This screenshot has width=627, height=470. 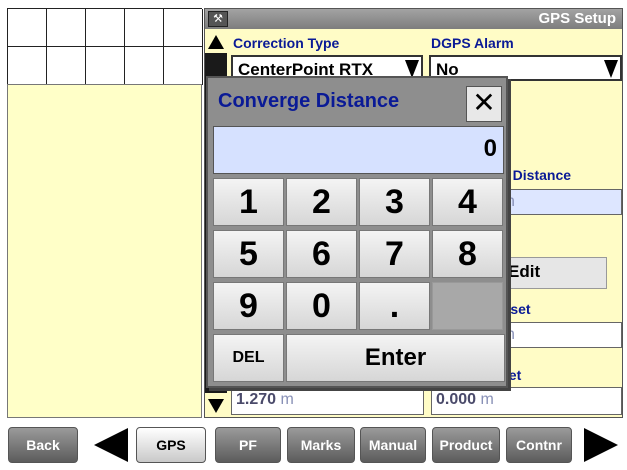 What do you see at coordinates (395, 358) in the screenshot?
I see `enter-button: Enter` at bounding box center [395, 358].